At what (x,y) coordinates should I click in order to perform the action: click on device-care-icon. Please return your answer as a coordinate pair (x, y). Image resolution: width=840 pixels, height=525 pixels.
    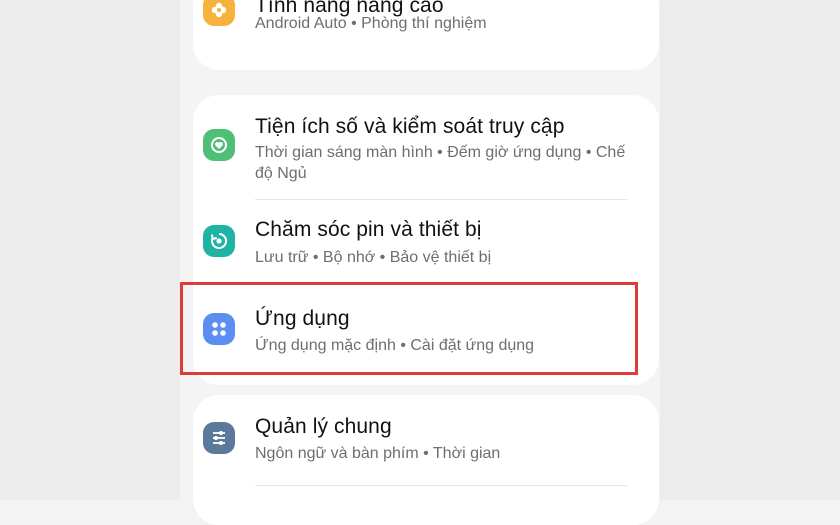
    Looking at the image, I should click on (219, 241).